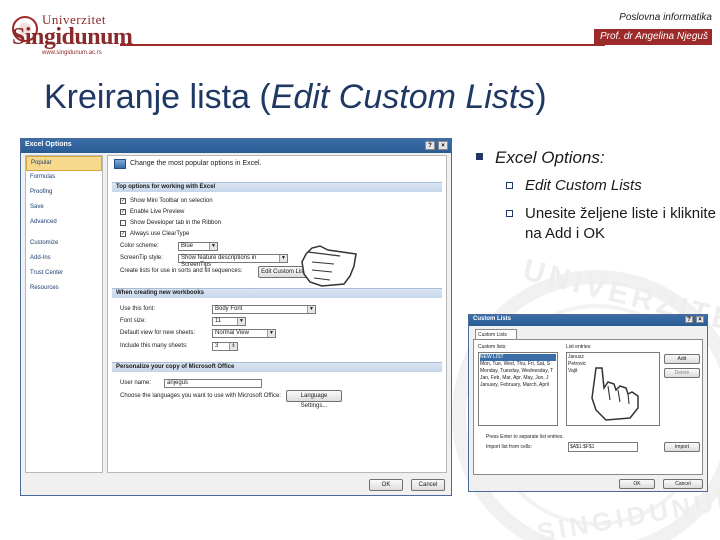 This screenshot has height=540, width=720. Describe the element at coordinates (72, 53) in the screenshot. I see `logo-url: www.singidunum.ac.rs` at that location.